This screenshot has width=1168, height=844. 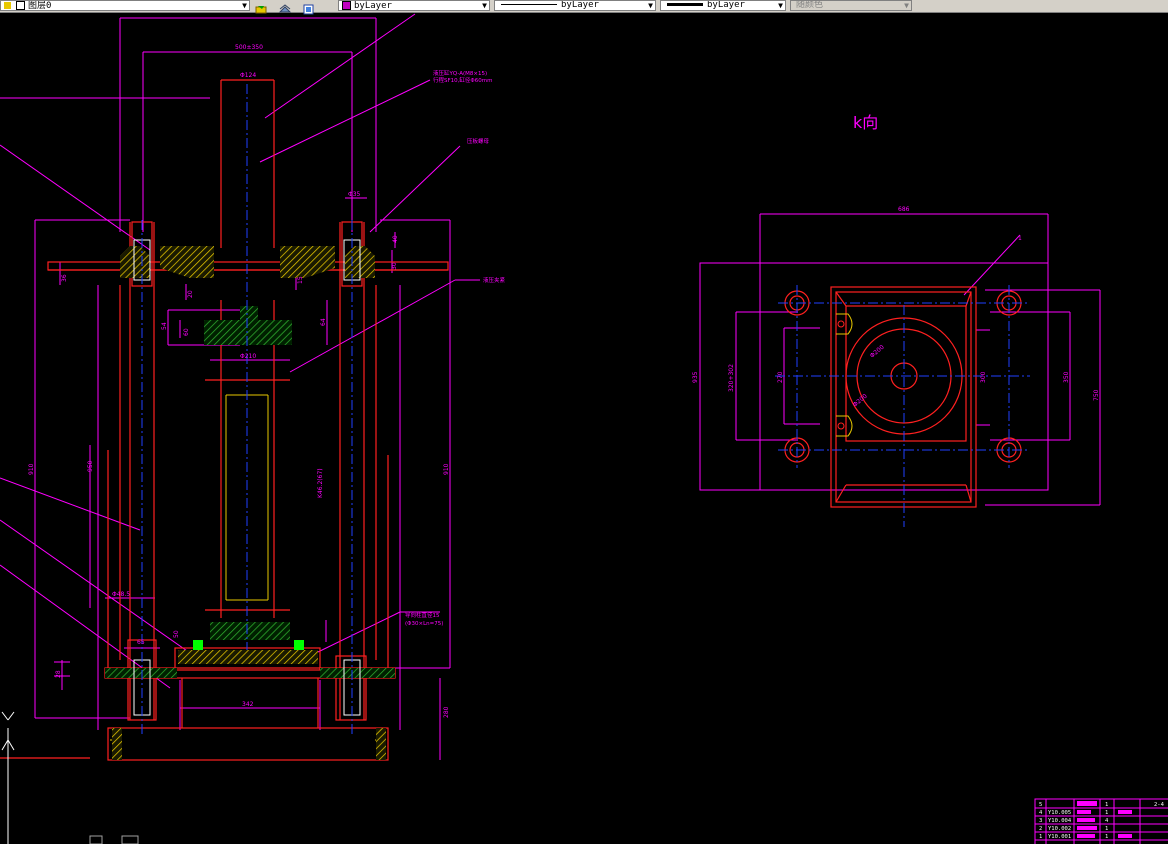 I want to click on color-swatch, so click(x=346, y=5).